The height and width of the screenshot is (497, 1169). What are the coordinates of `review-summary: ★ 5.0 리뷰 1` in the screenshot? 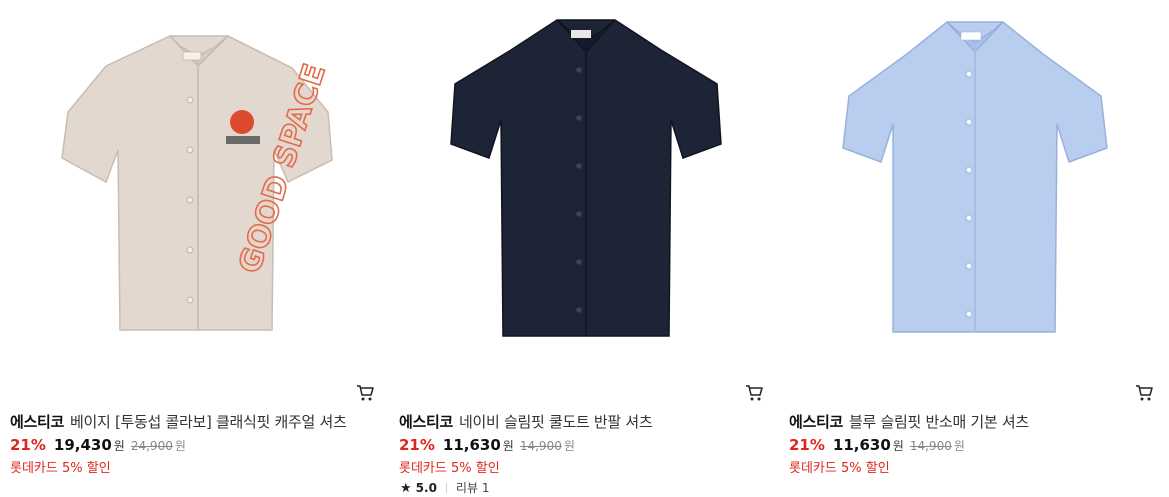 It's located at (444, 487).